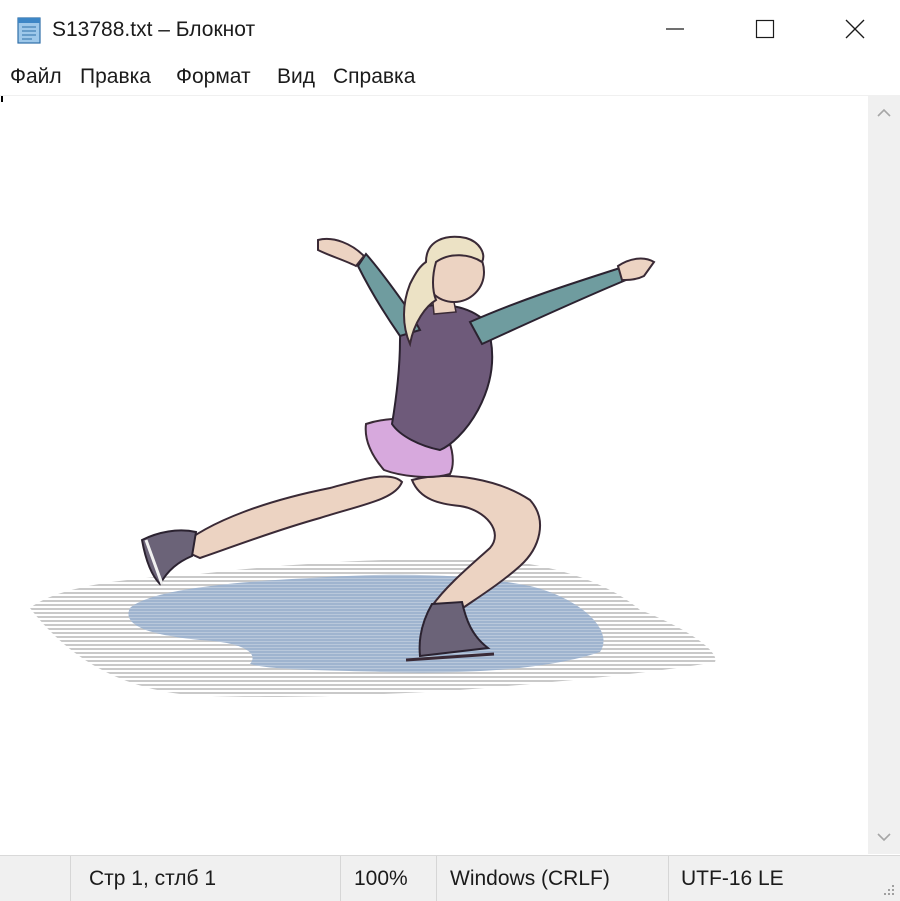 This screenshot has width=900, height=901. I want to click on close-button, so click(855, 29).